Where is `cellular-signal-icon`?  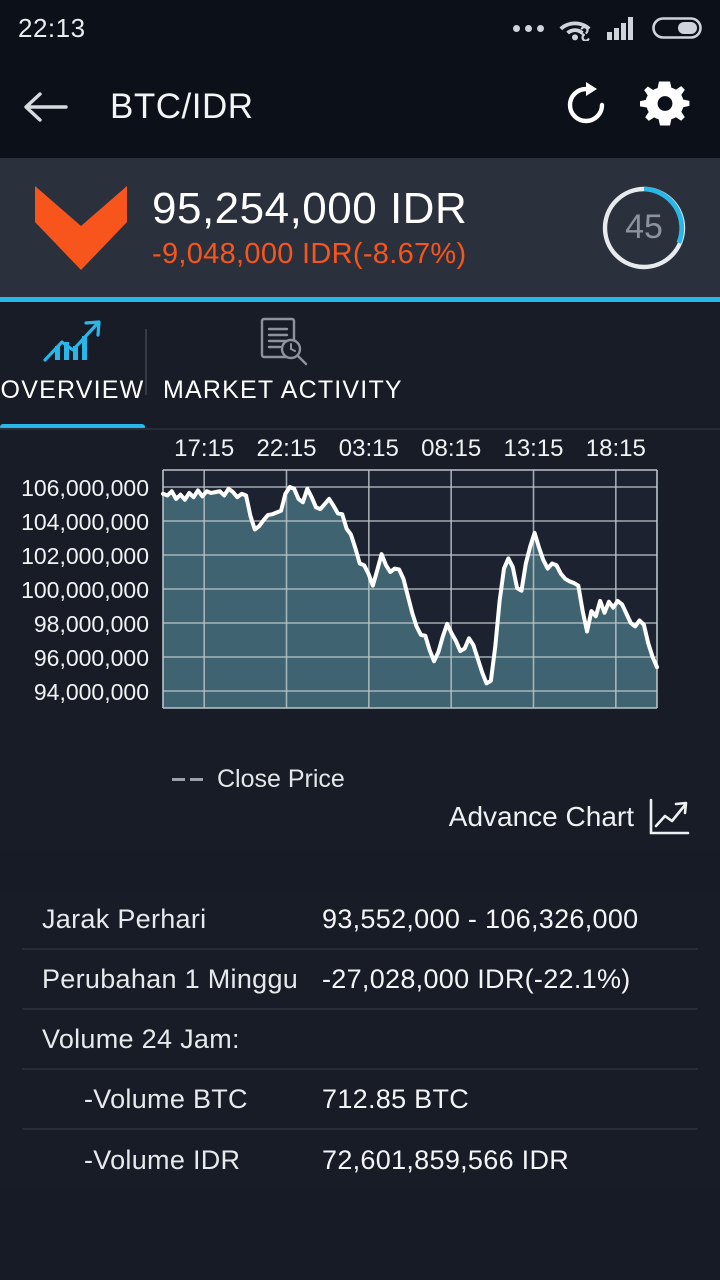
cellular-signal-icon is located at coordinates (620, 28).